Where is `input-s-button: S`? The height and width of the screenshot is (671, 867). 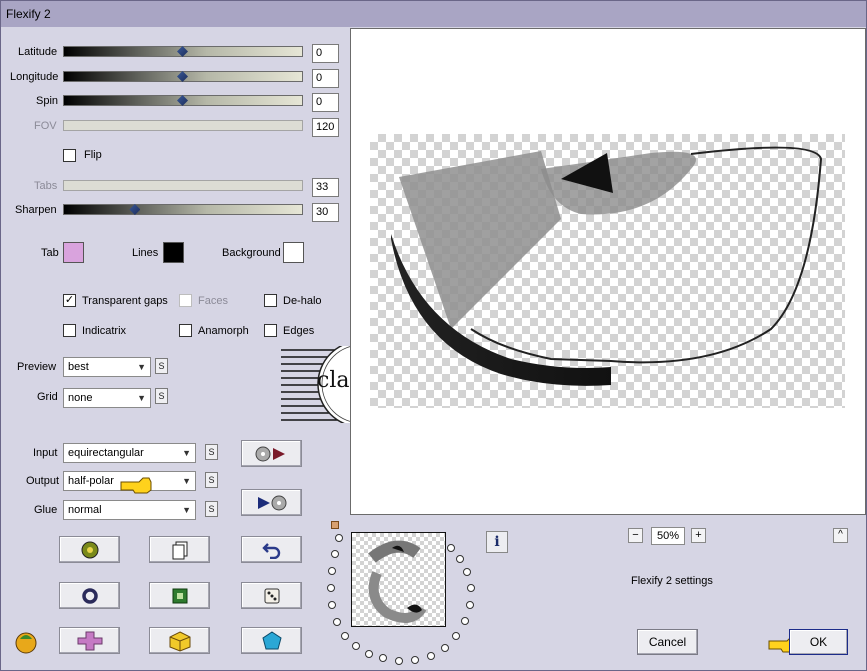
input-s-button: S is located at coordinates (211, 452).